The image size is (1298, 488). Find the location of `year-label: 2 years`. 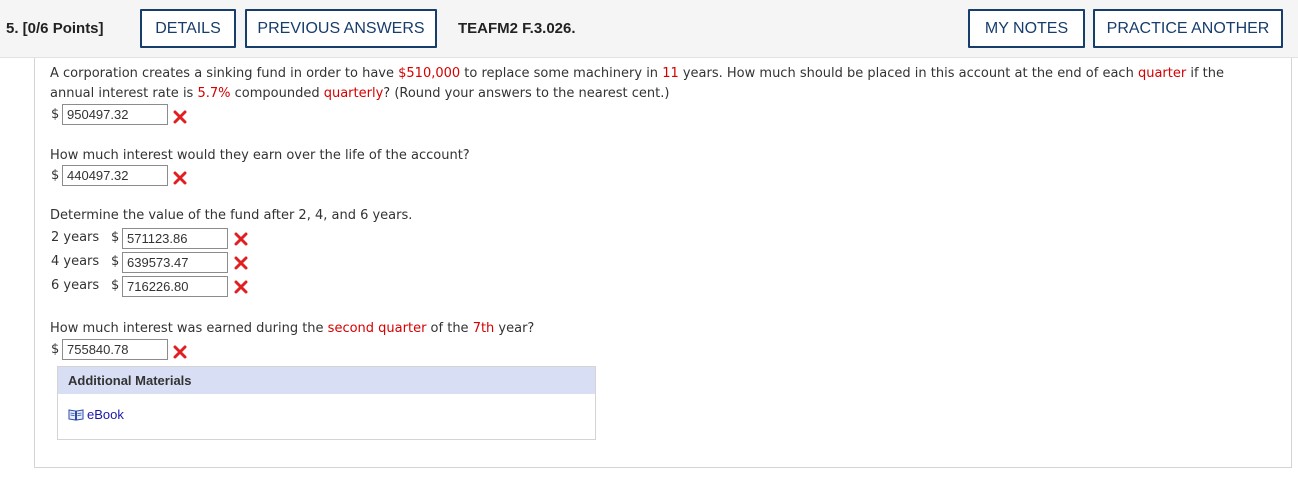

year-label: 2 years is located at coordinates (75, 237).